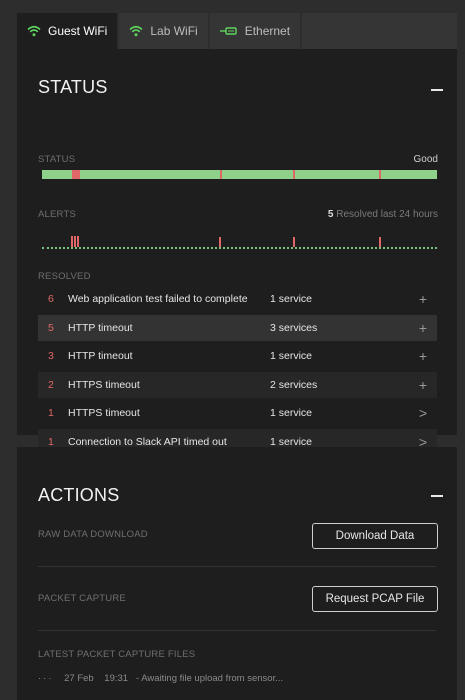  What do you see at coordinates (237, 327) in the screenshot?
I see `table-row: 5 HTTP timeout 3 services +` at bounding box center [237, 327].